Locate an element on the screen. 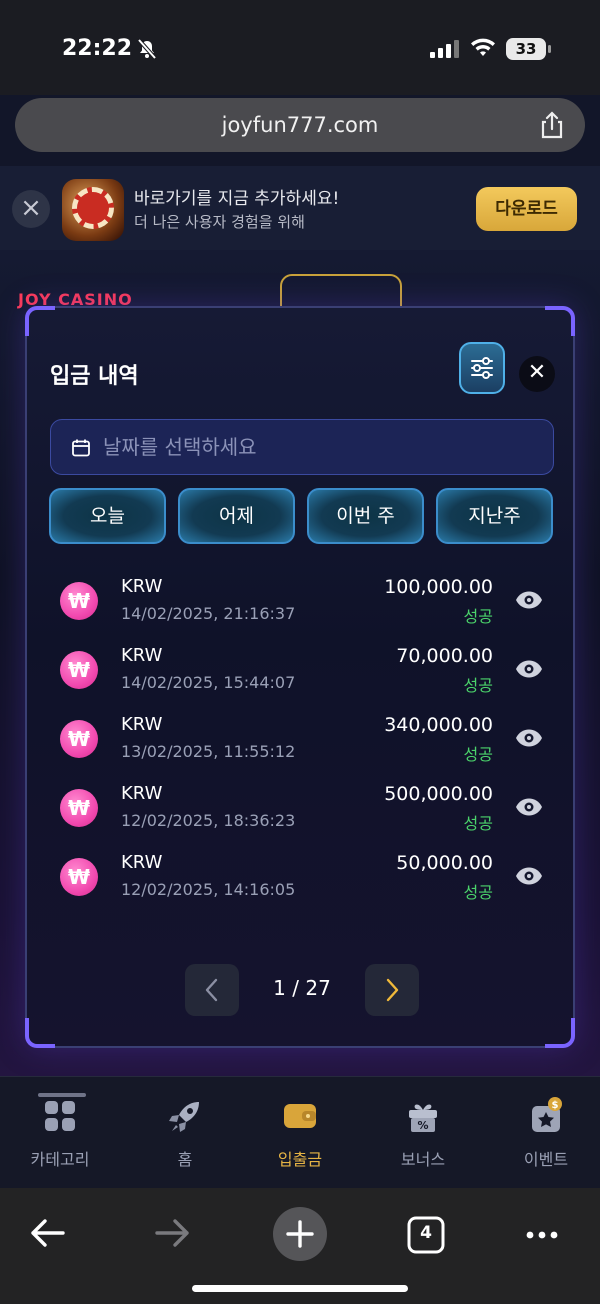 This screenshot has height=1304, width=600. banner-title: 바로가기를 지금 추가하세요! is located at coordinates (237, 199).